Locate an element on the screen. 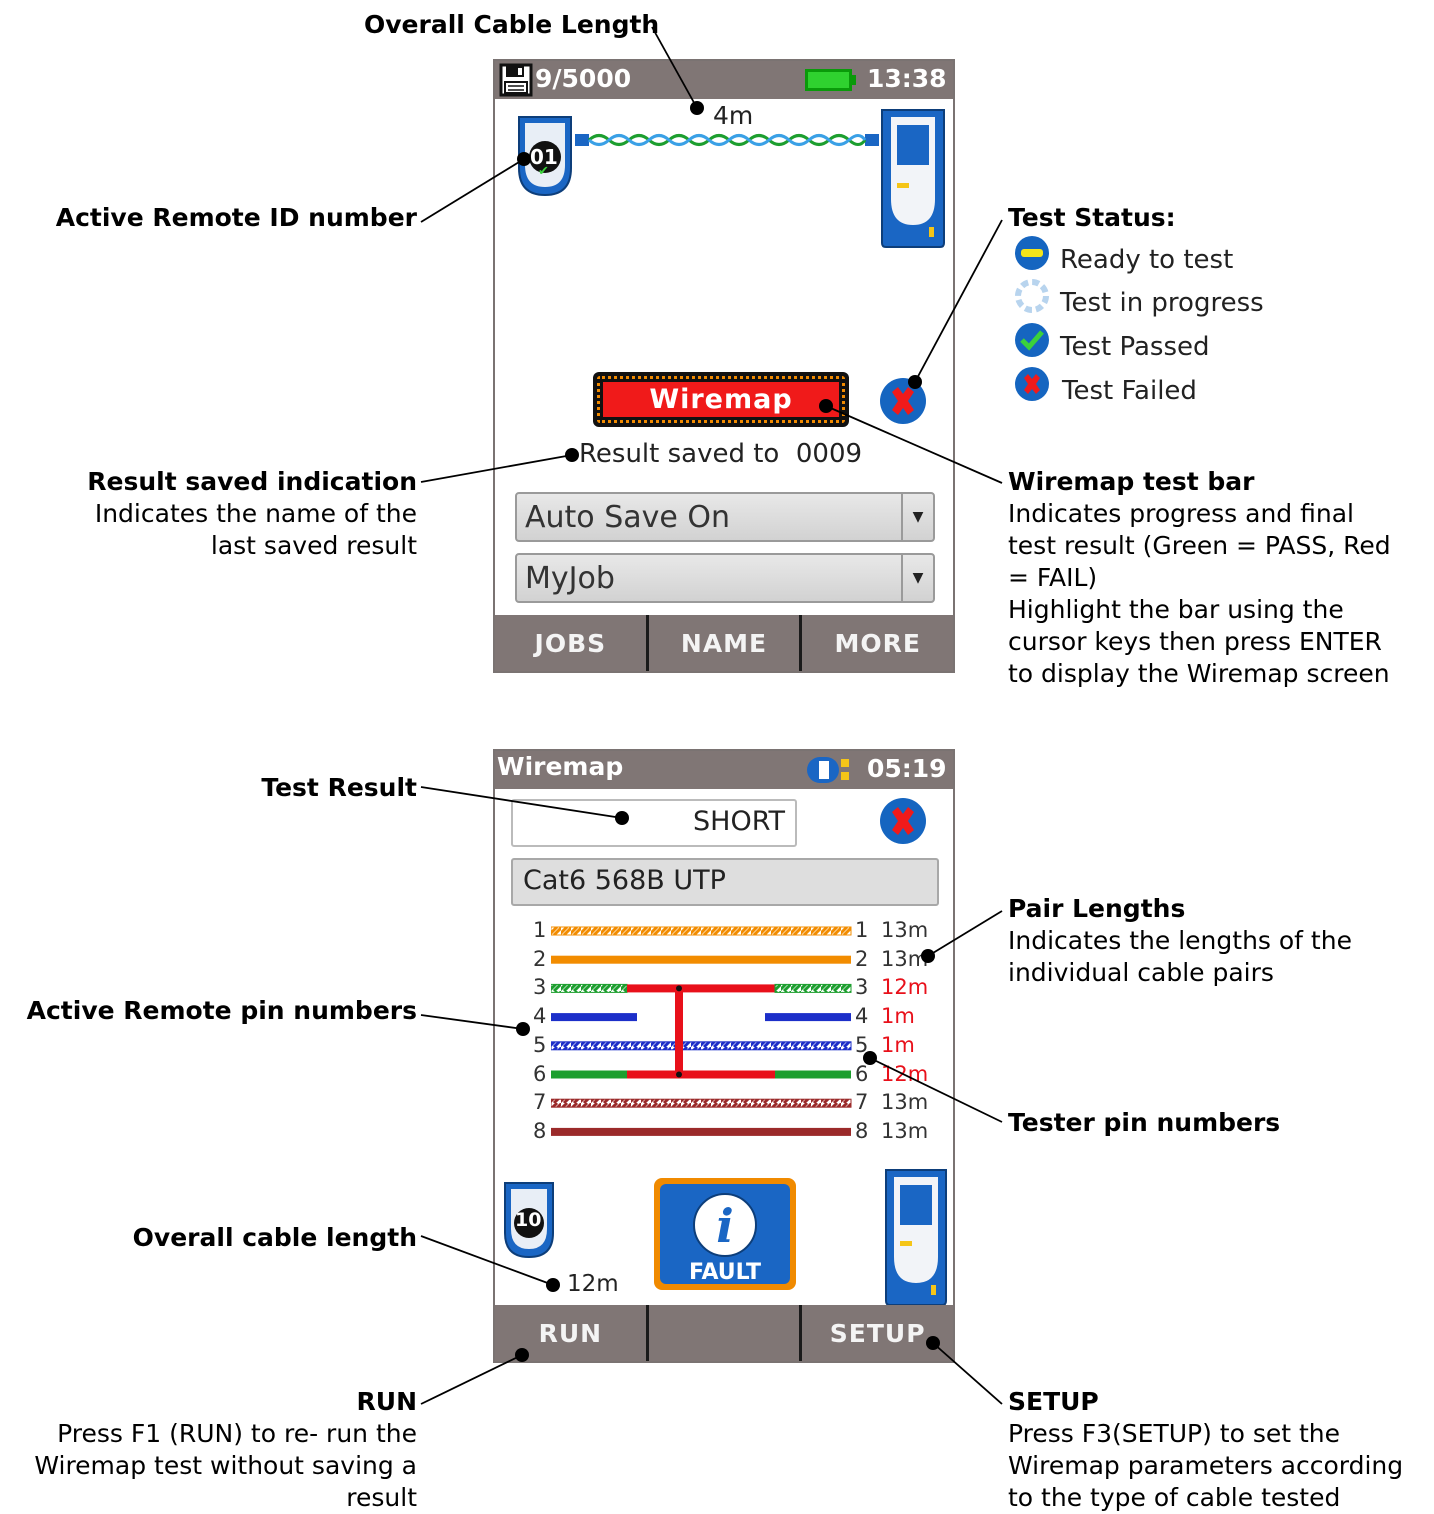 The height and width of the screenshot is (1514, 1434). callout-setup-line: to the type of cable tested is located at coordinates (1174, 1497).